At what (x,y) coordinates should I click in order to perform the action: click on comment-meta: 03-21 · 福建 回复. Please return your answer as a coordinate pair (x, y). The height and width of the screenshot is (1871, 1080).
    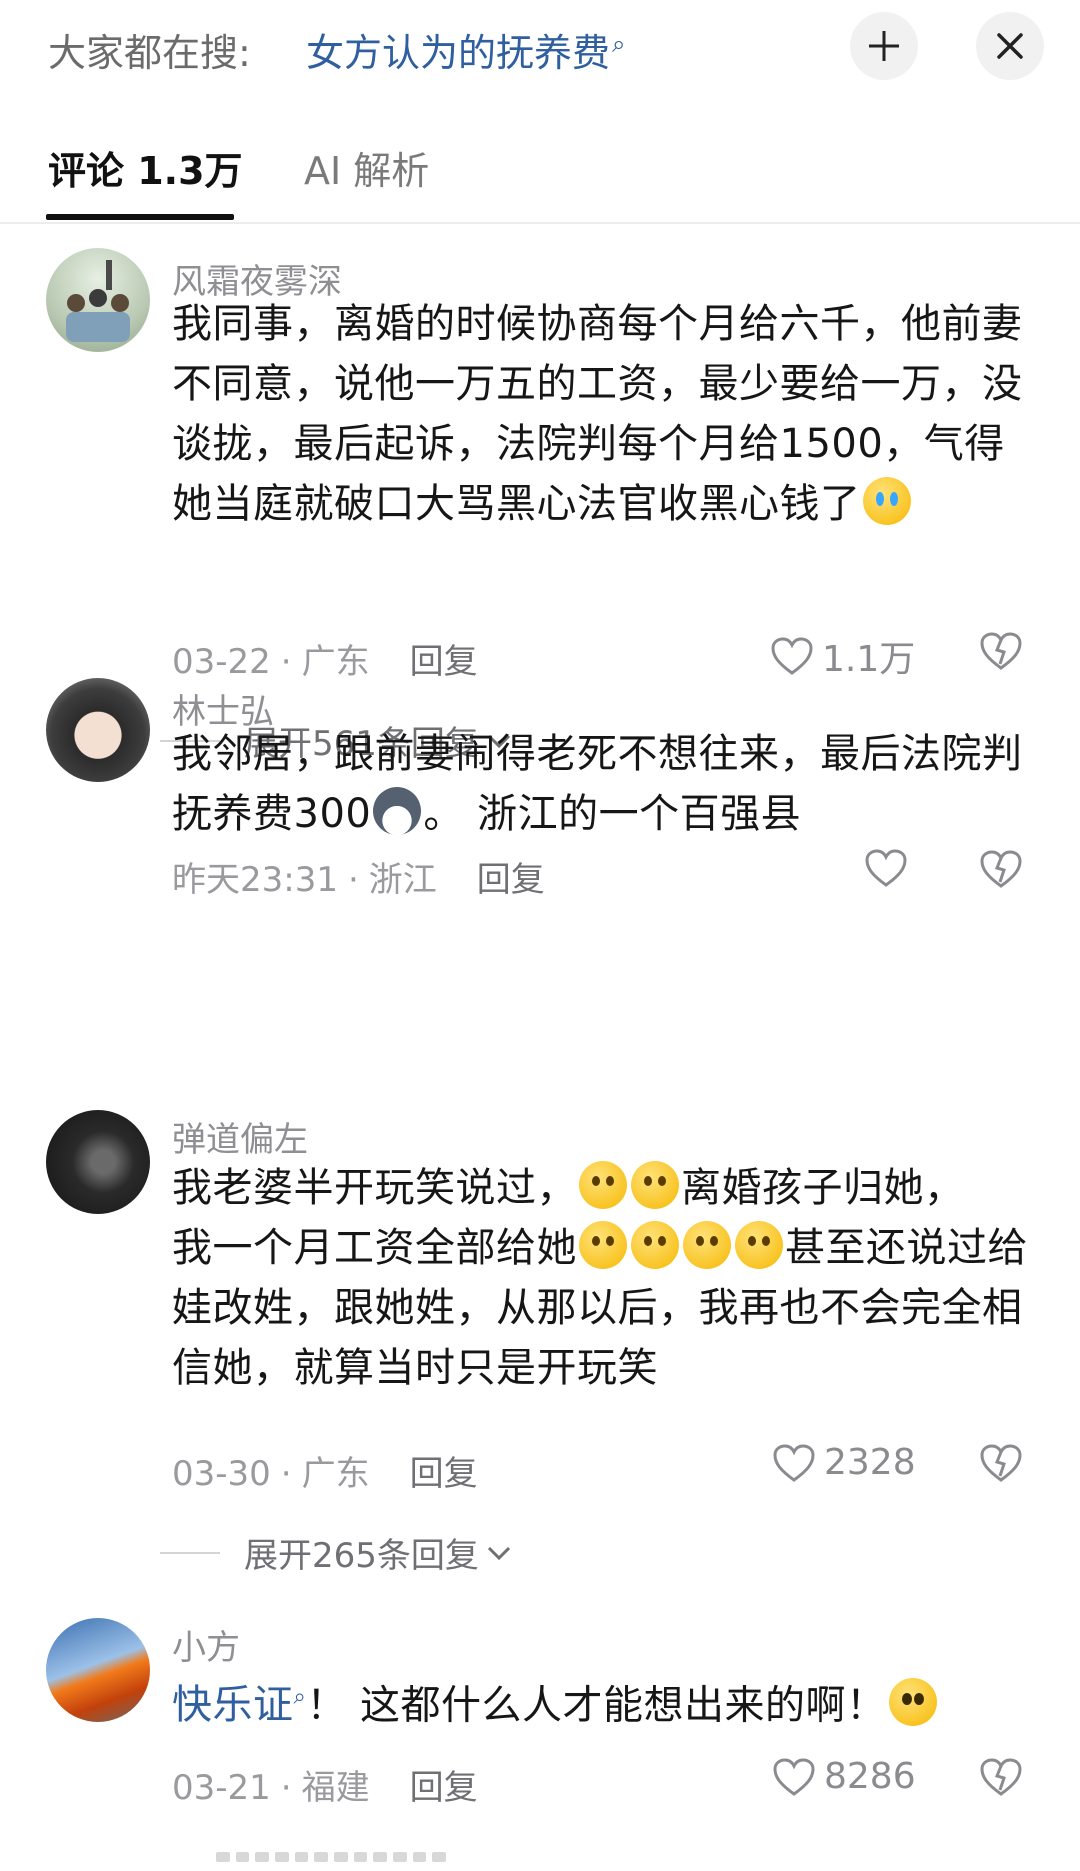
    Looking at the image, I should click on (325, 1788).